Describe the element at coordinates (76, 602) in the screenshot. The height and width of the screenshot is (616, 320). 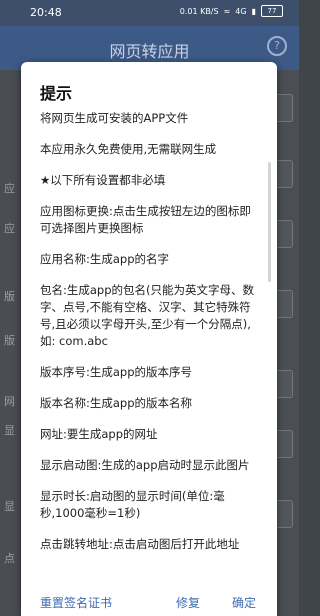
I see `reset-cert-button: 重置签名证书` at that location.